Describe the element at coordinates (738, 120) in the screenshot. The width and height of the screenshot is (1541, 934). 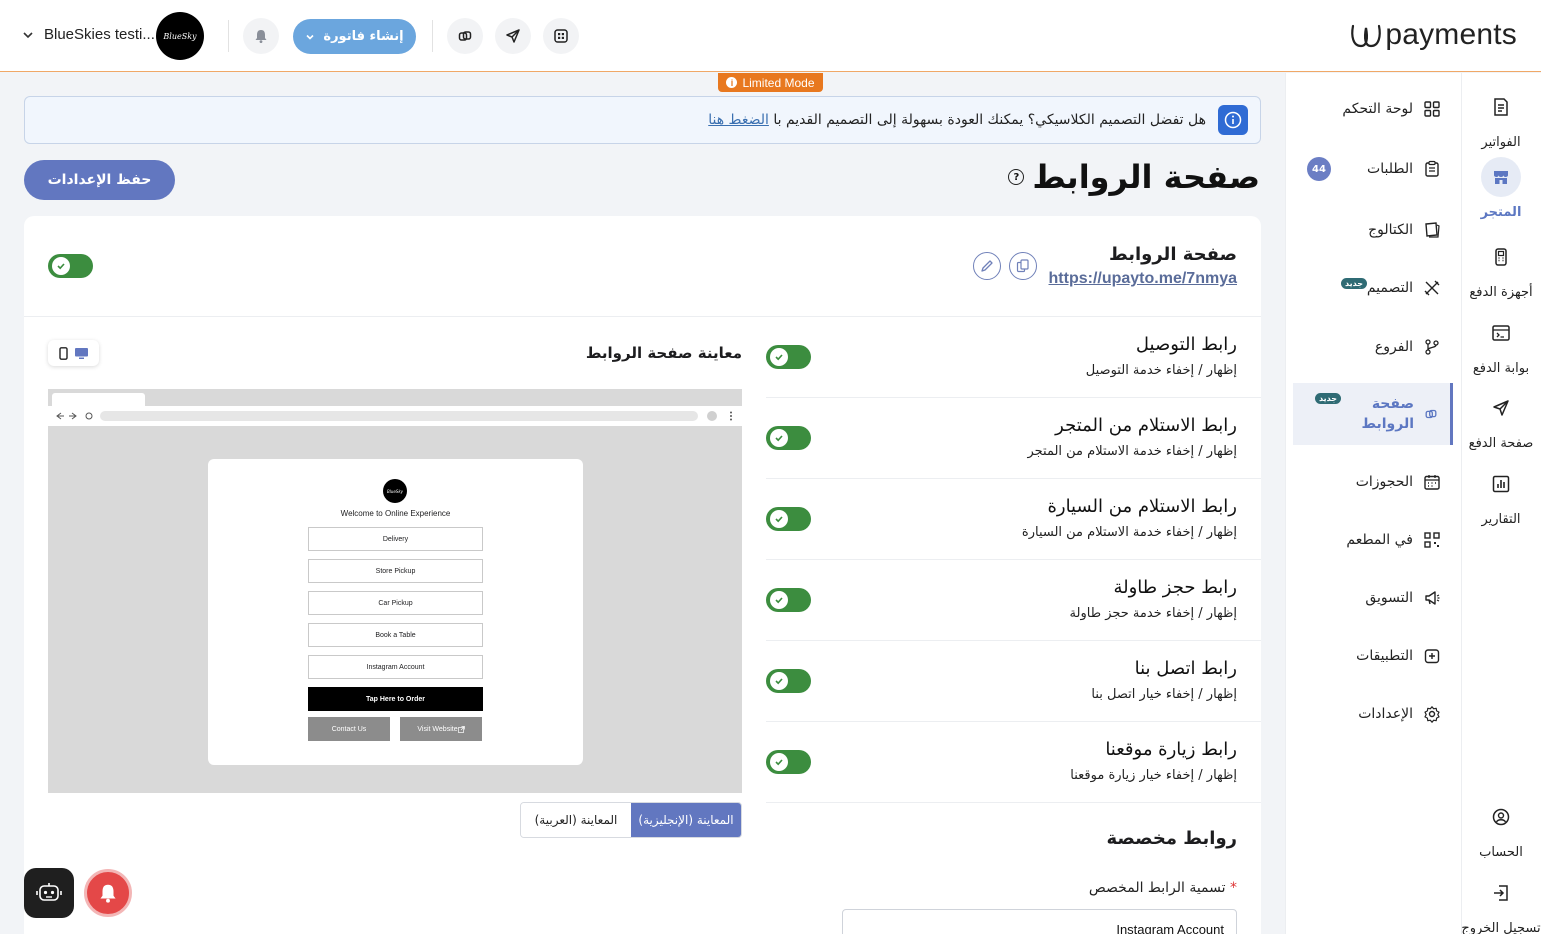
I see `banner-link: الضغط هنا` at that location.